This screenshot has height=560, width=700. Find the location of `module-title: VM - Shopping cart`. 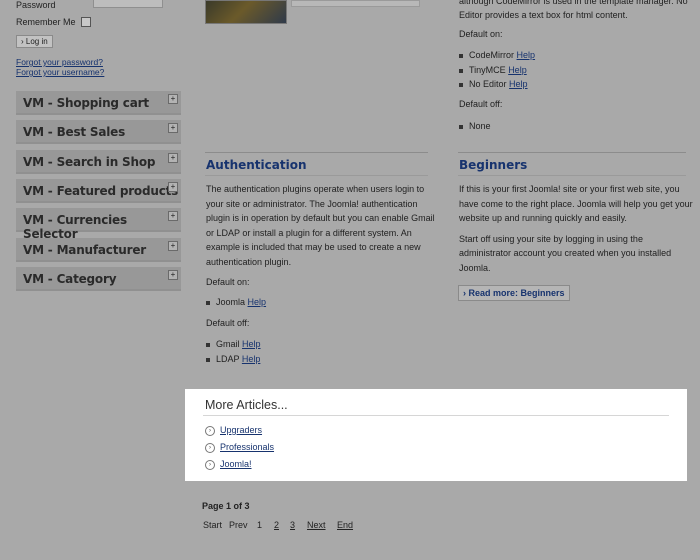

module-title: VM - Shopping cart is located at coordinates (86, 103).